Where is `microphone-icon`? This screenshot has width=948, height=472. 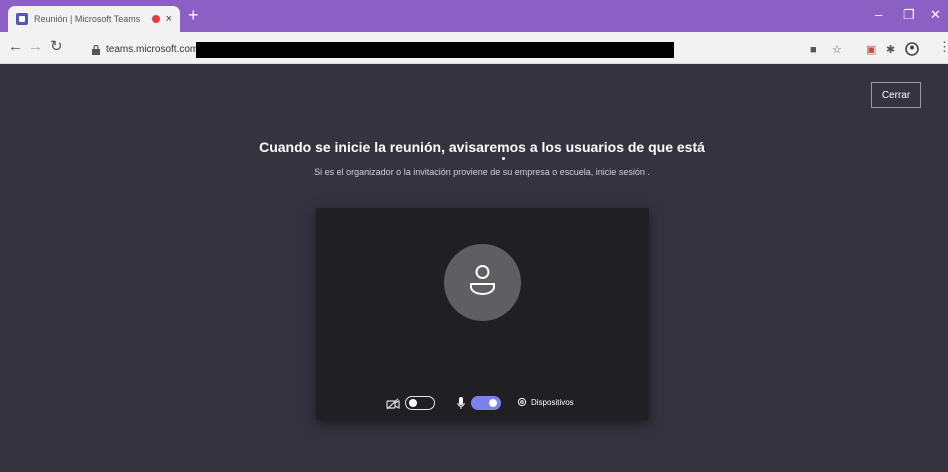 microphone-icon is located at coordinates (461, 403).